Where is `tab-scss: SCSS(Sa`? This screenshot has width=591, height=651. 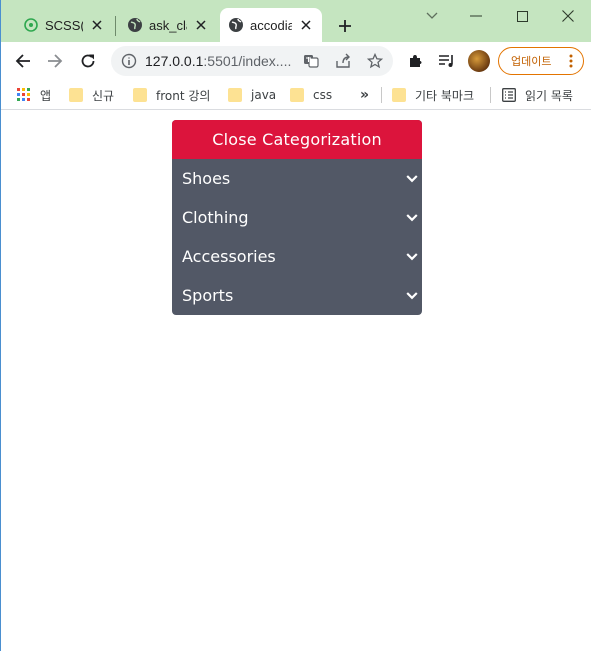 tab-scss: SCSS(Sa is located at coordinates (64, 25).